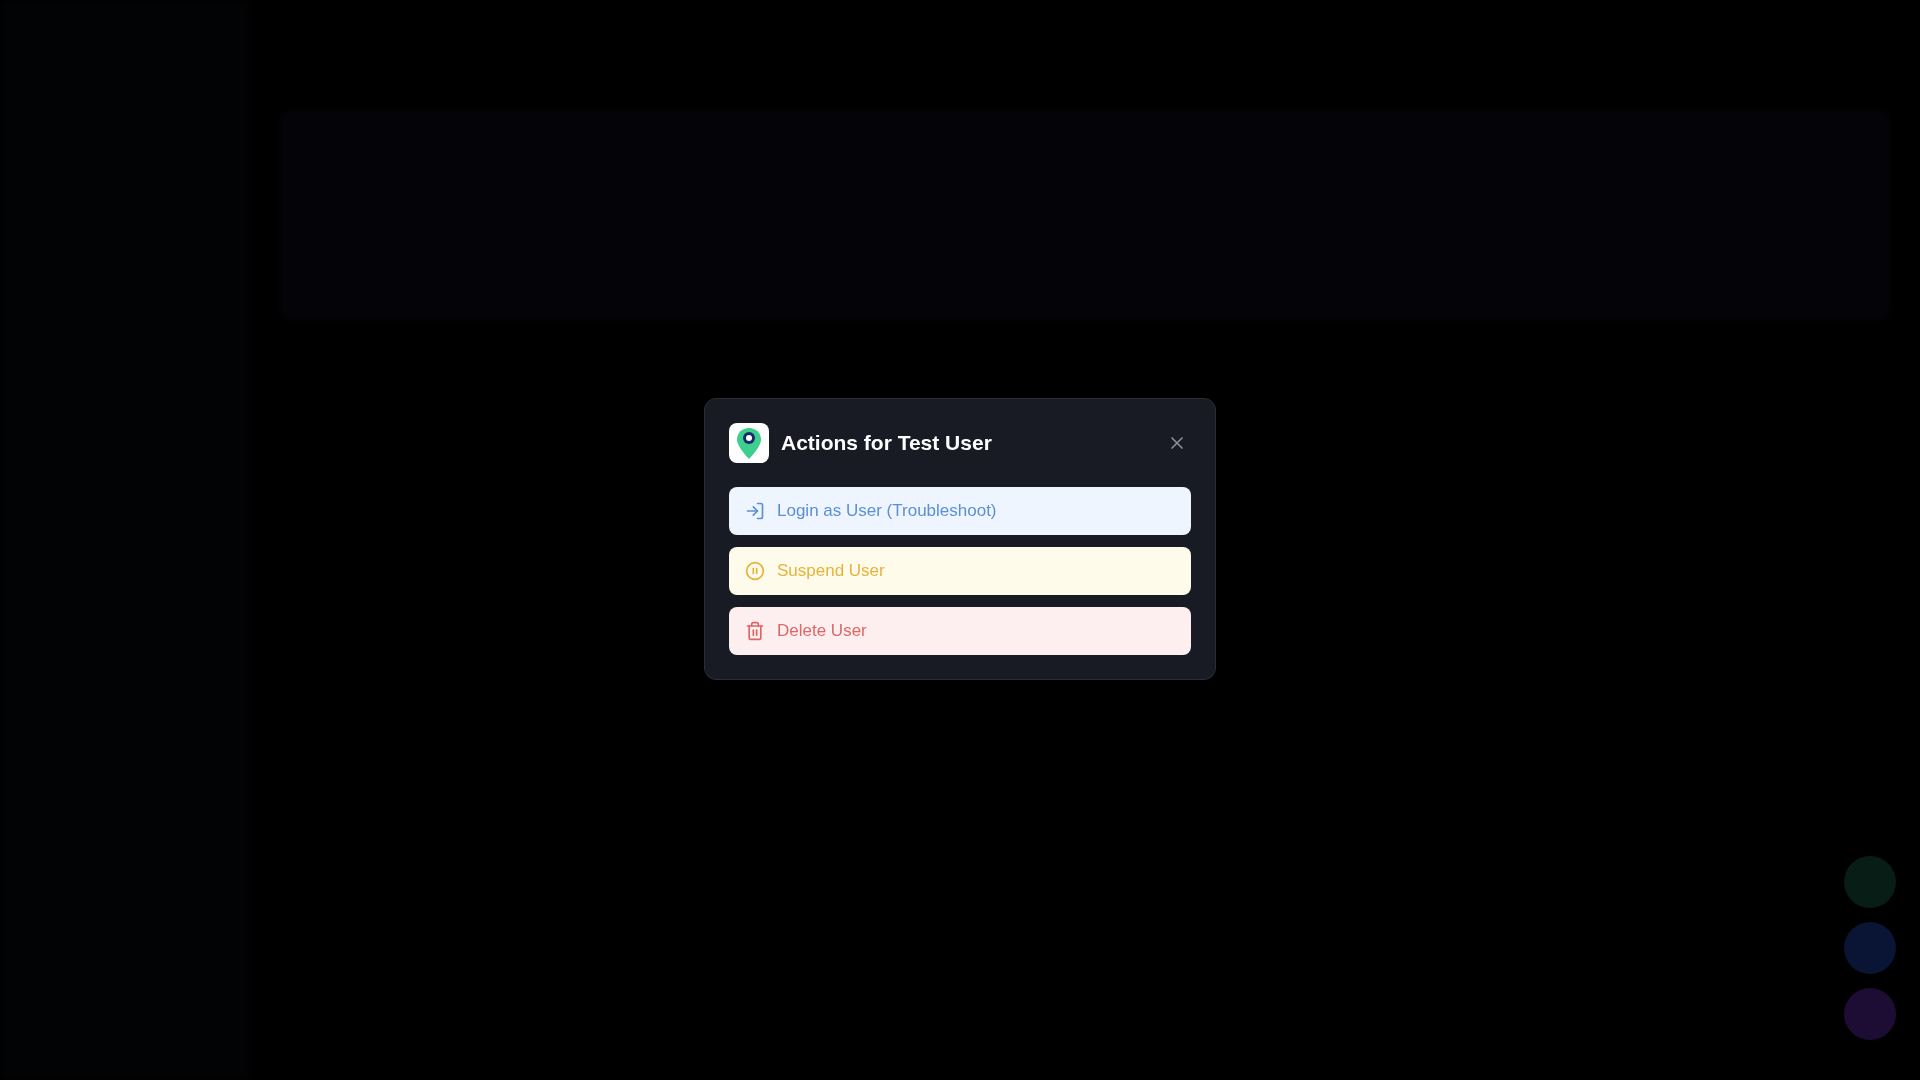 The width and height of the screenshot is (1920, 1080). Describe the element at coordinates (749, 443) in the screenshot. I see `map-pin-logo-icon` at that location.